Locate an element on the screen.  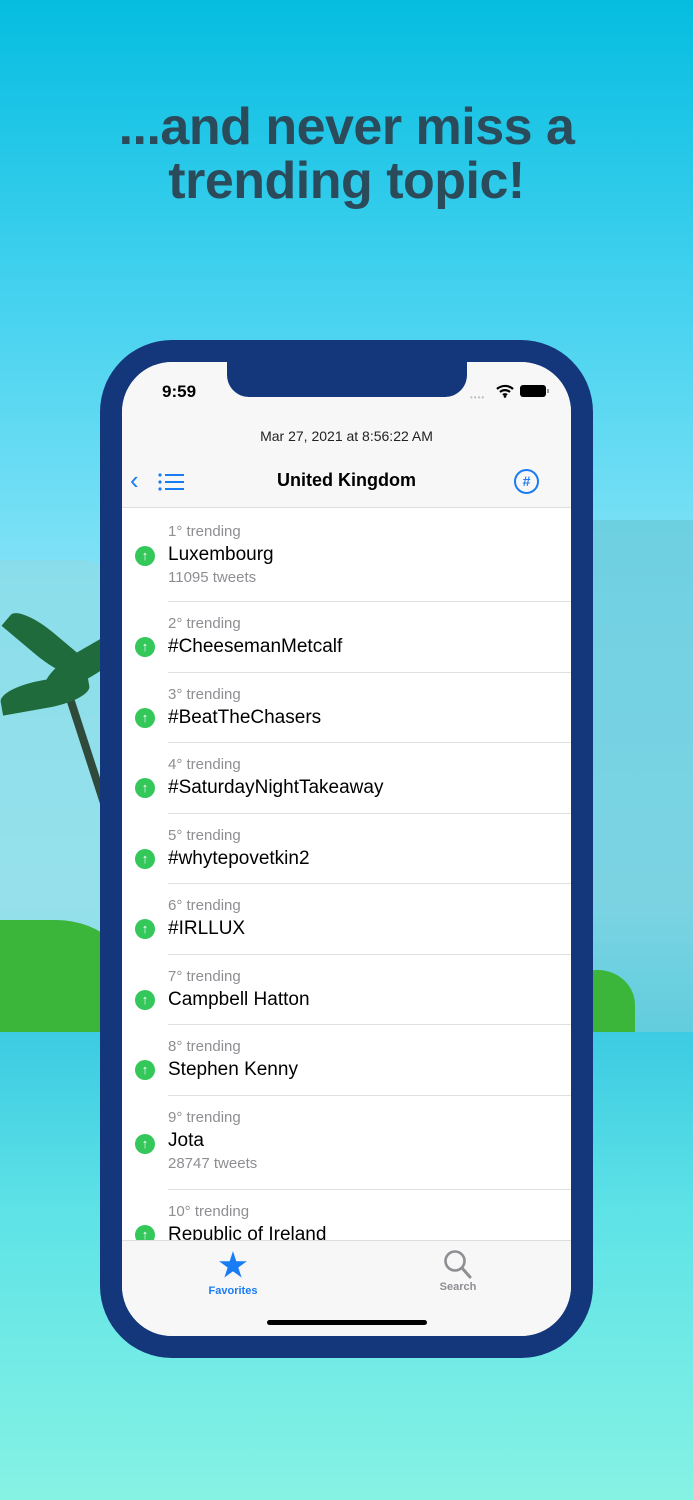
headline: ...and never miss a trending topic! is located at coordinates (346, 154).